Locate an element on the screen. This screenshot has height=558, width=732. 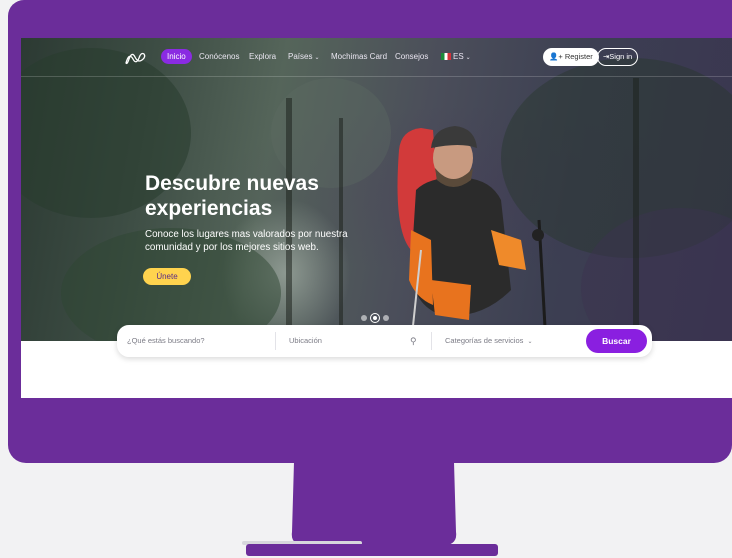
sign-in-label: Sign in is located at coordinates (621, 56).